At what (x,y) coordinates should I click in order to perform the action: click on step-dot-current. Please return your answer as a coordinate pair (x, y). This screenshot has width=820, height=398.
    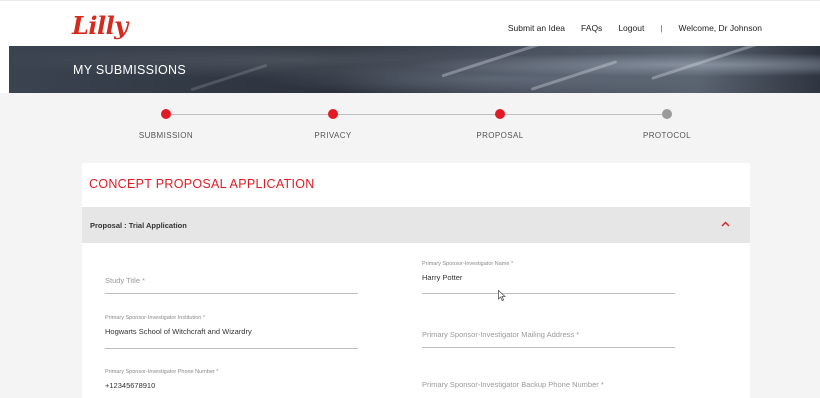
    Looking at the image, I should click on (500, 114).